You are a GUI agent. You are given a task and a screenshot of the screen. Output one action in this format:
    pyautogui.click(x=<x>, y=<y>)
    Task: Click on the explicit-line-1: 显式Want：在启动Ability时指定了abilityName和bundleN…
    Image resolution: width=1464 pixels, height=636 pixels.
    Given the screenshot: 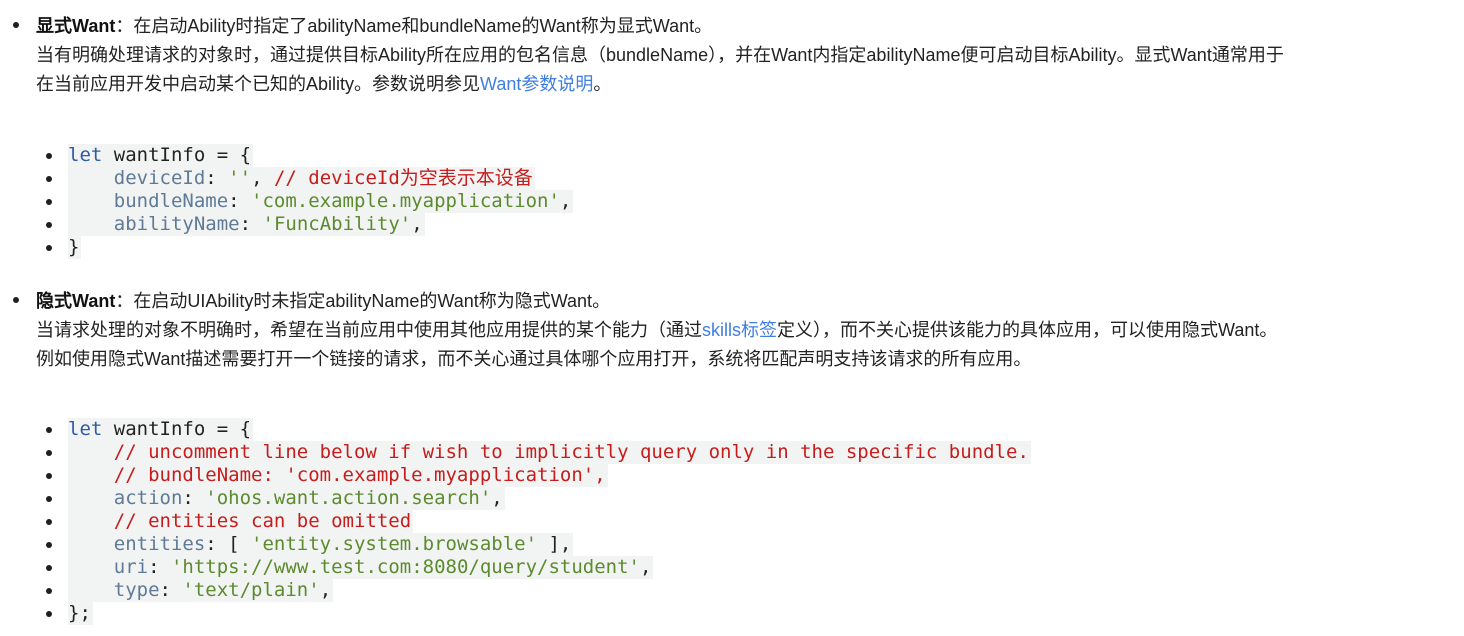 What is the action you would take?
    pyautogui.click(x=374, y=26)
    